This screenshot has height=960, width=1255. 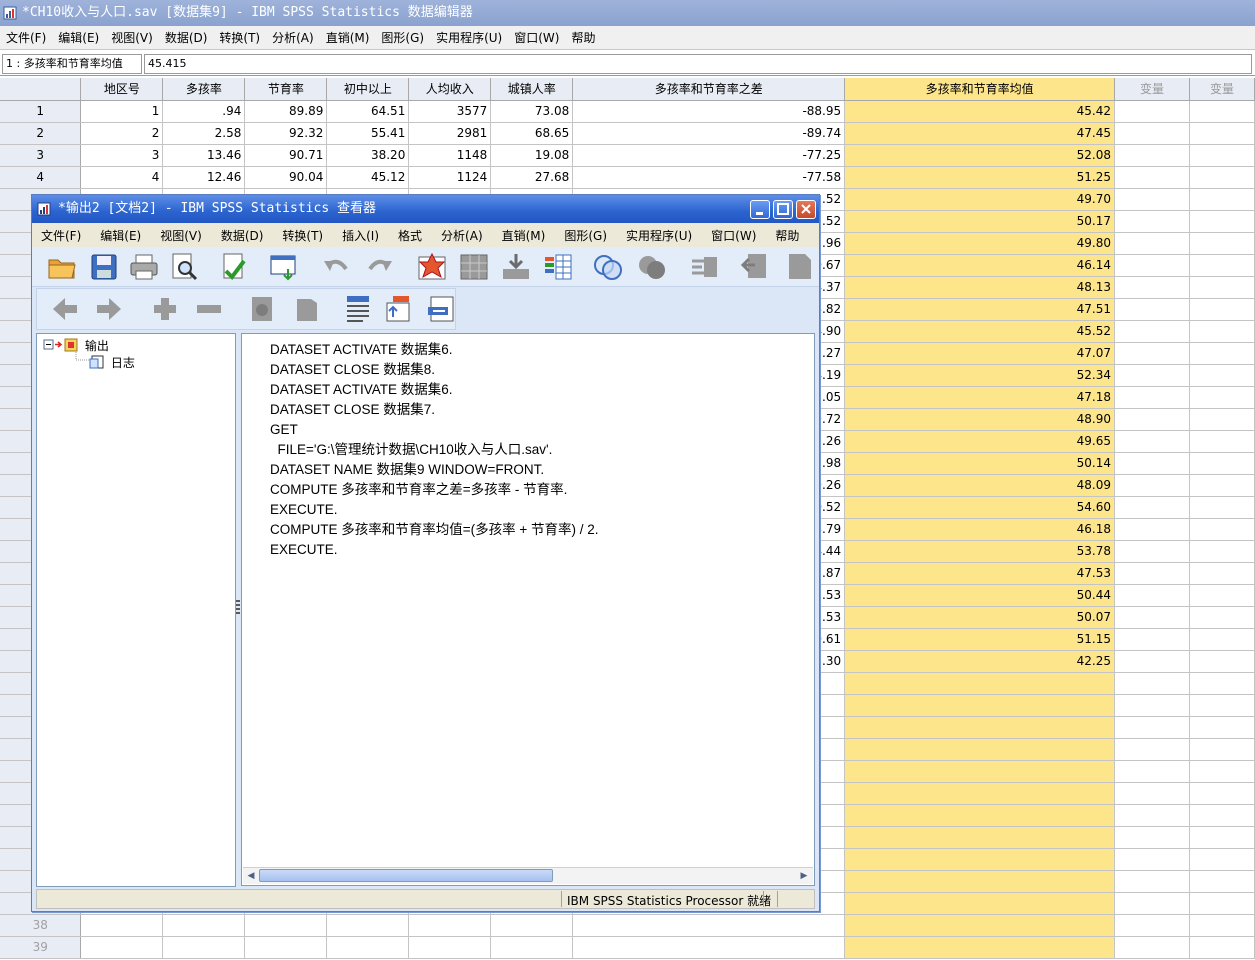 What do you see at coordinates (41, 925) in the screenshot?
I see `row-number: 38` at bounding box center [41, 925].